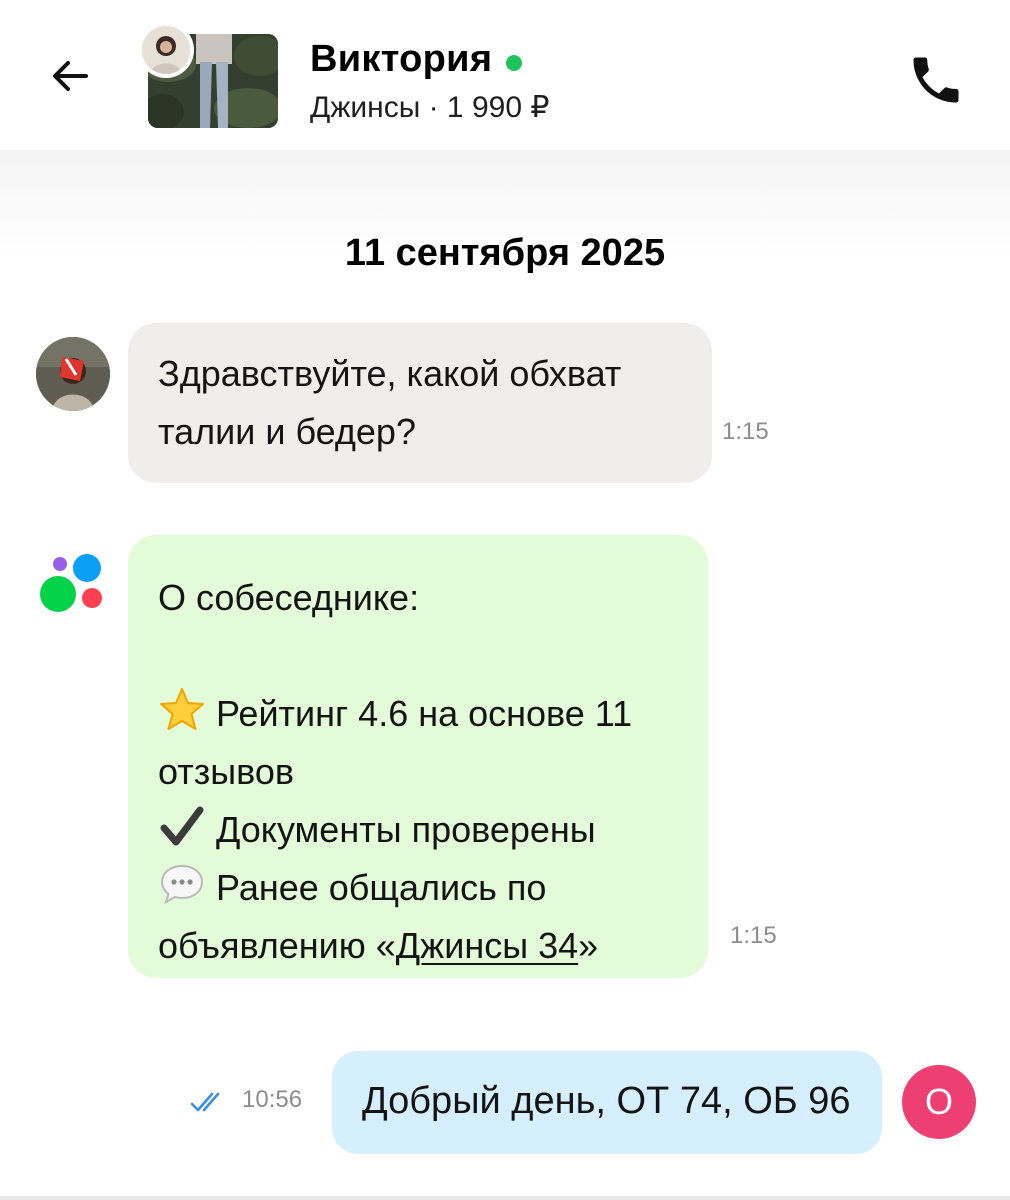  I want to click on seller-avatar, so click(166, 50).